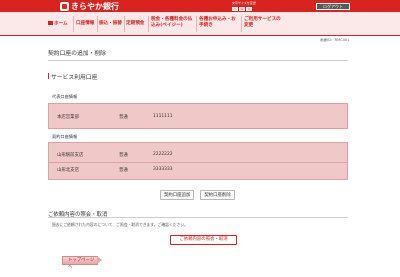 Image resolution: width=400 pixels, height=277 pixels. What do you see at coordinates (219, 22) in the screenshot?
I see `nav-item-applications: 各種お申込み・お手続き` at bounding box center [219, 22].